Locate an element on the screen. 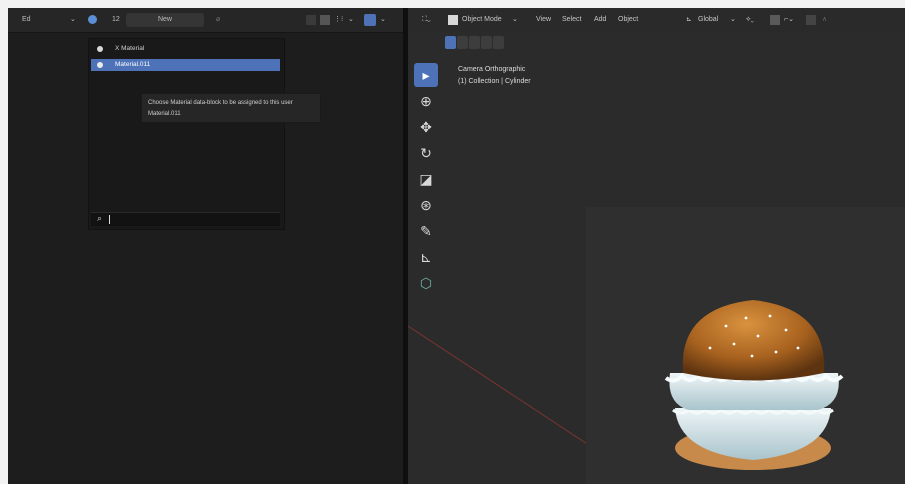  menu-select: Select is located at coordinates (571, 20).